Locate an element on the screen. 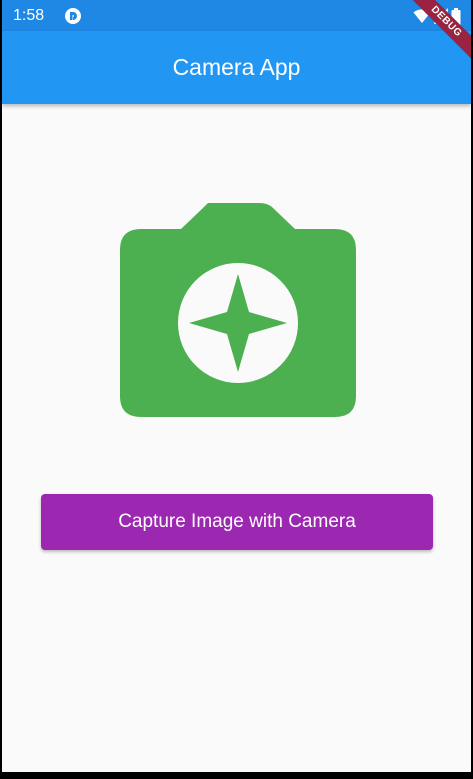 The width and height of the screenshot is (473, 779). app-bar: Camera App is located at coordinates (236, 67).